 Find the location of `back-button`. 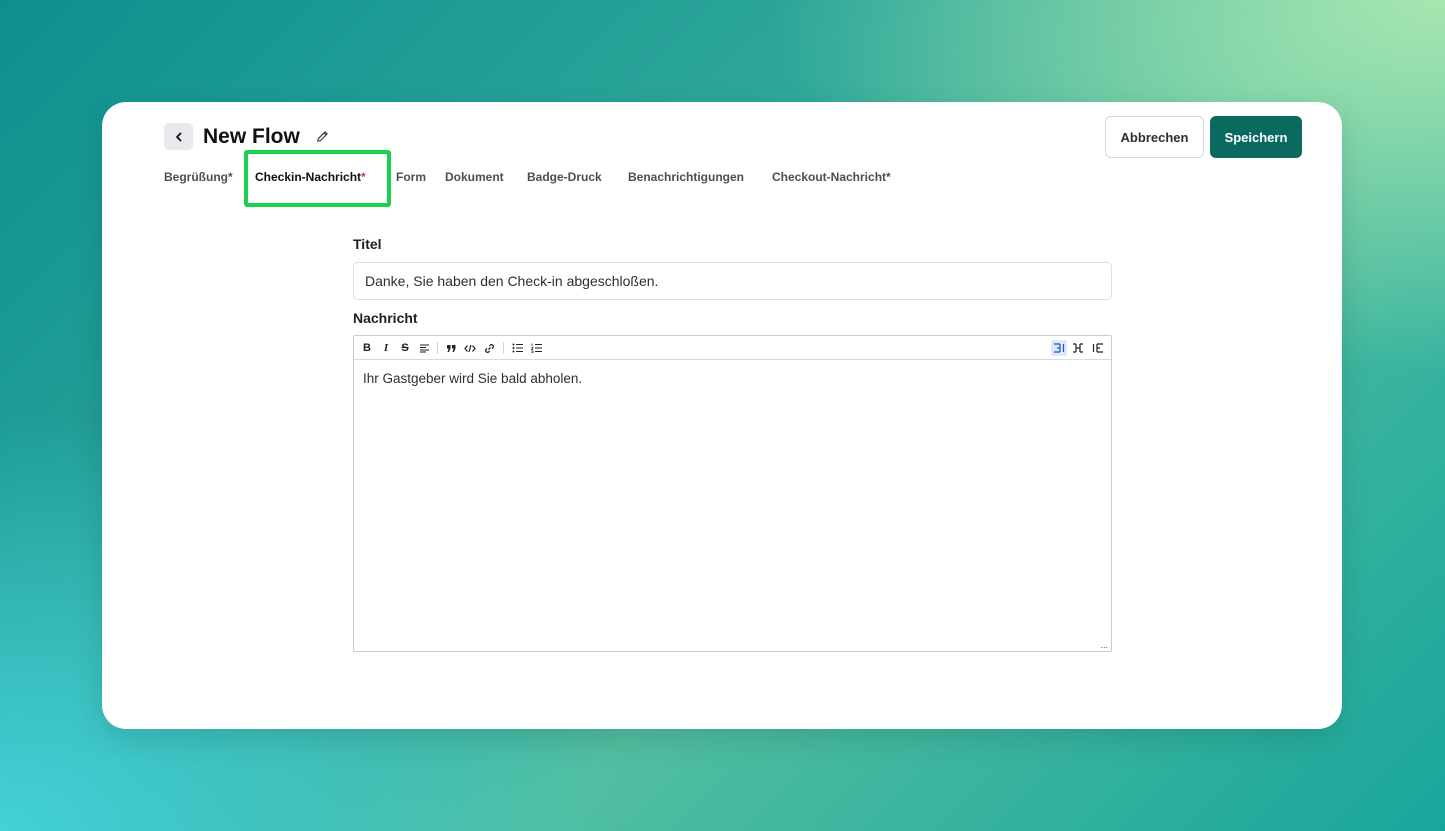

back-button is located at coordinates (178, 136).